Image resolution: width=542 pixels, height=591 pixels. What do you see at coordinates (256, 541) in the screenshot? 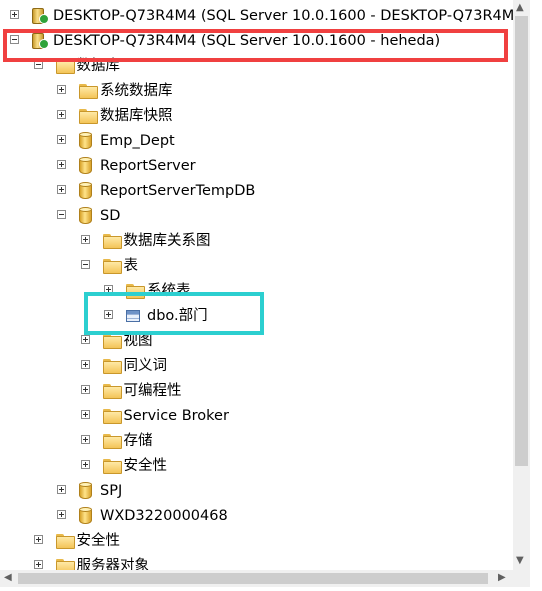
I see `security-folder: 安全性` at bounding box center [256, 541].